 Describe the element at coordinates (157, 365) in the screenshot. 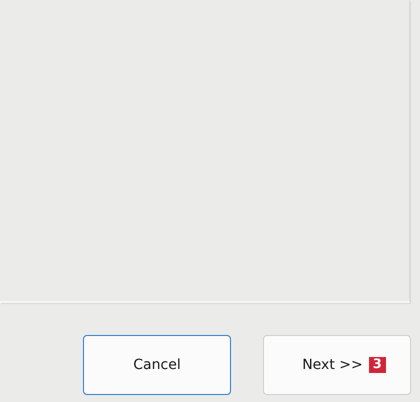

I see `cancel-button: Cancel` at that location.